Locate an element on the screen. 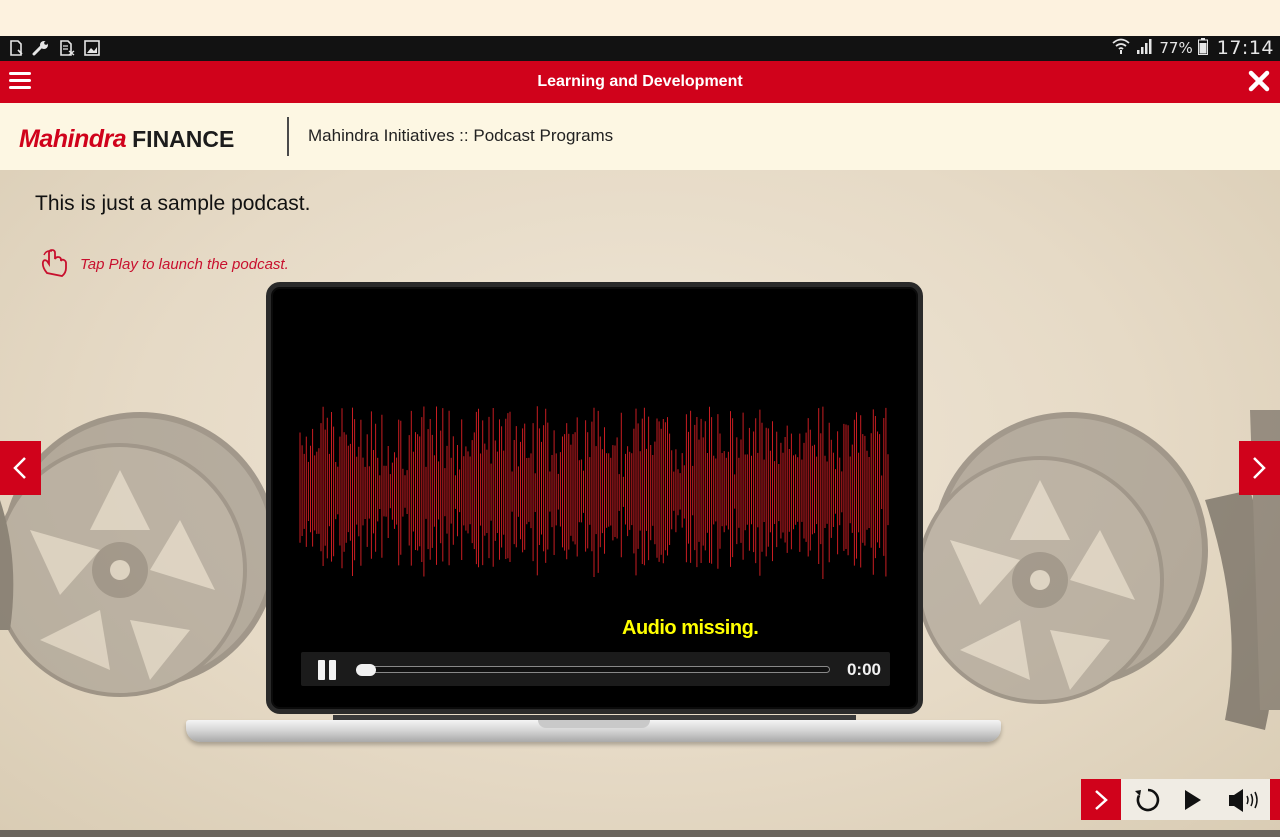 The height and width of the screenshot is (837, 1280). bottom-edge is located at coordinates (640, 833).